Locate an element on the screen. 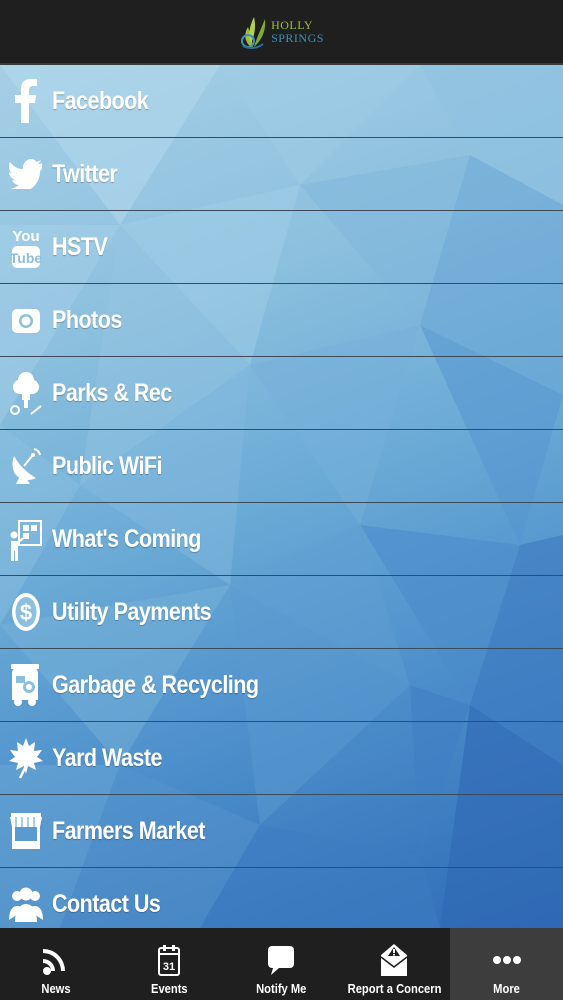  menu-item-garbage-recycling: Garbage & Recycling is located at coordinates (281, 685).